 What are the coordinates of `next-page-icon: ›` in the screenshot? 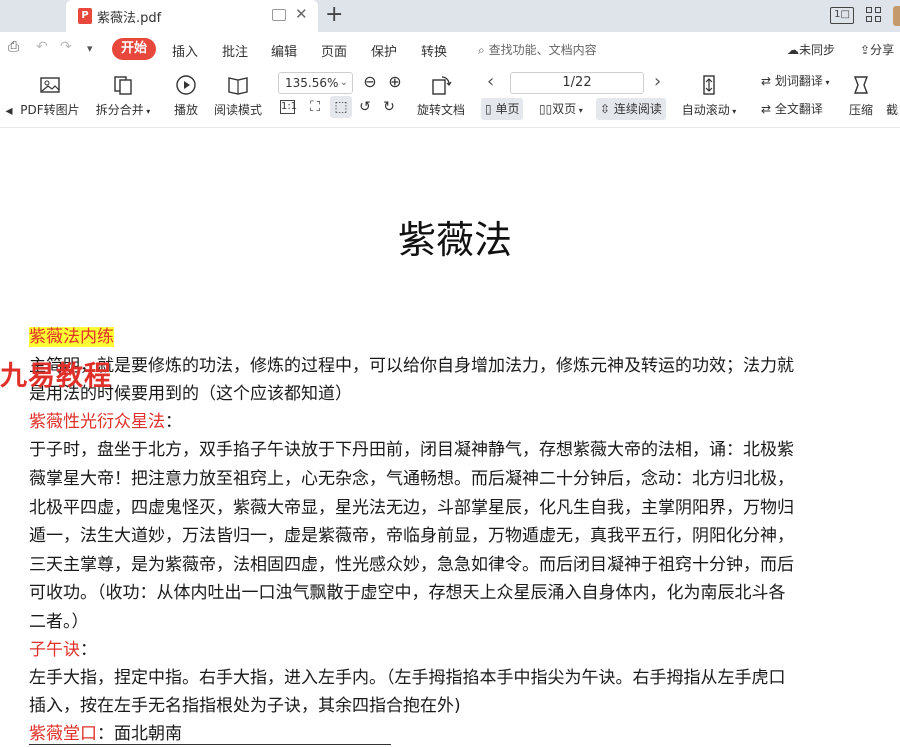 It's located at (657, 81).